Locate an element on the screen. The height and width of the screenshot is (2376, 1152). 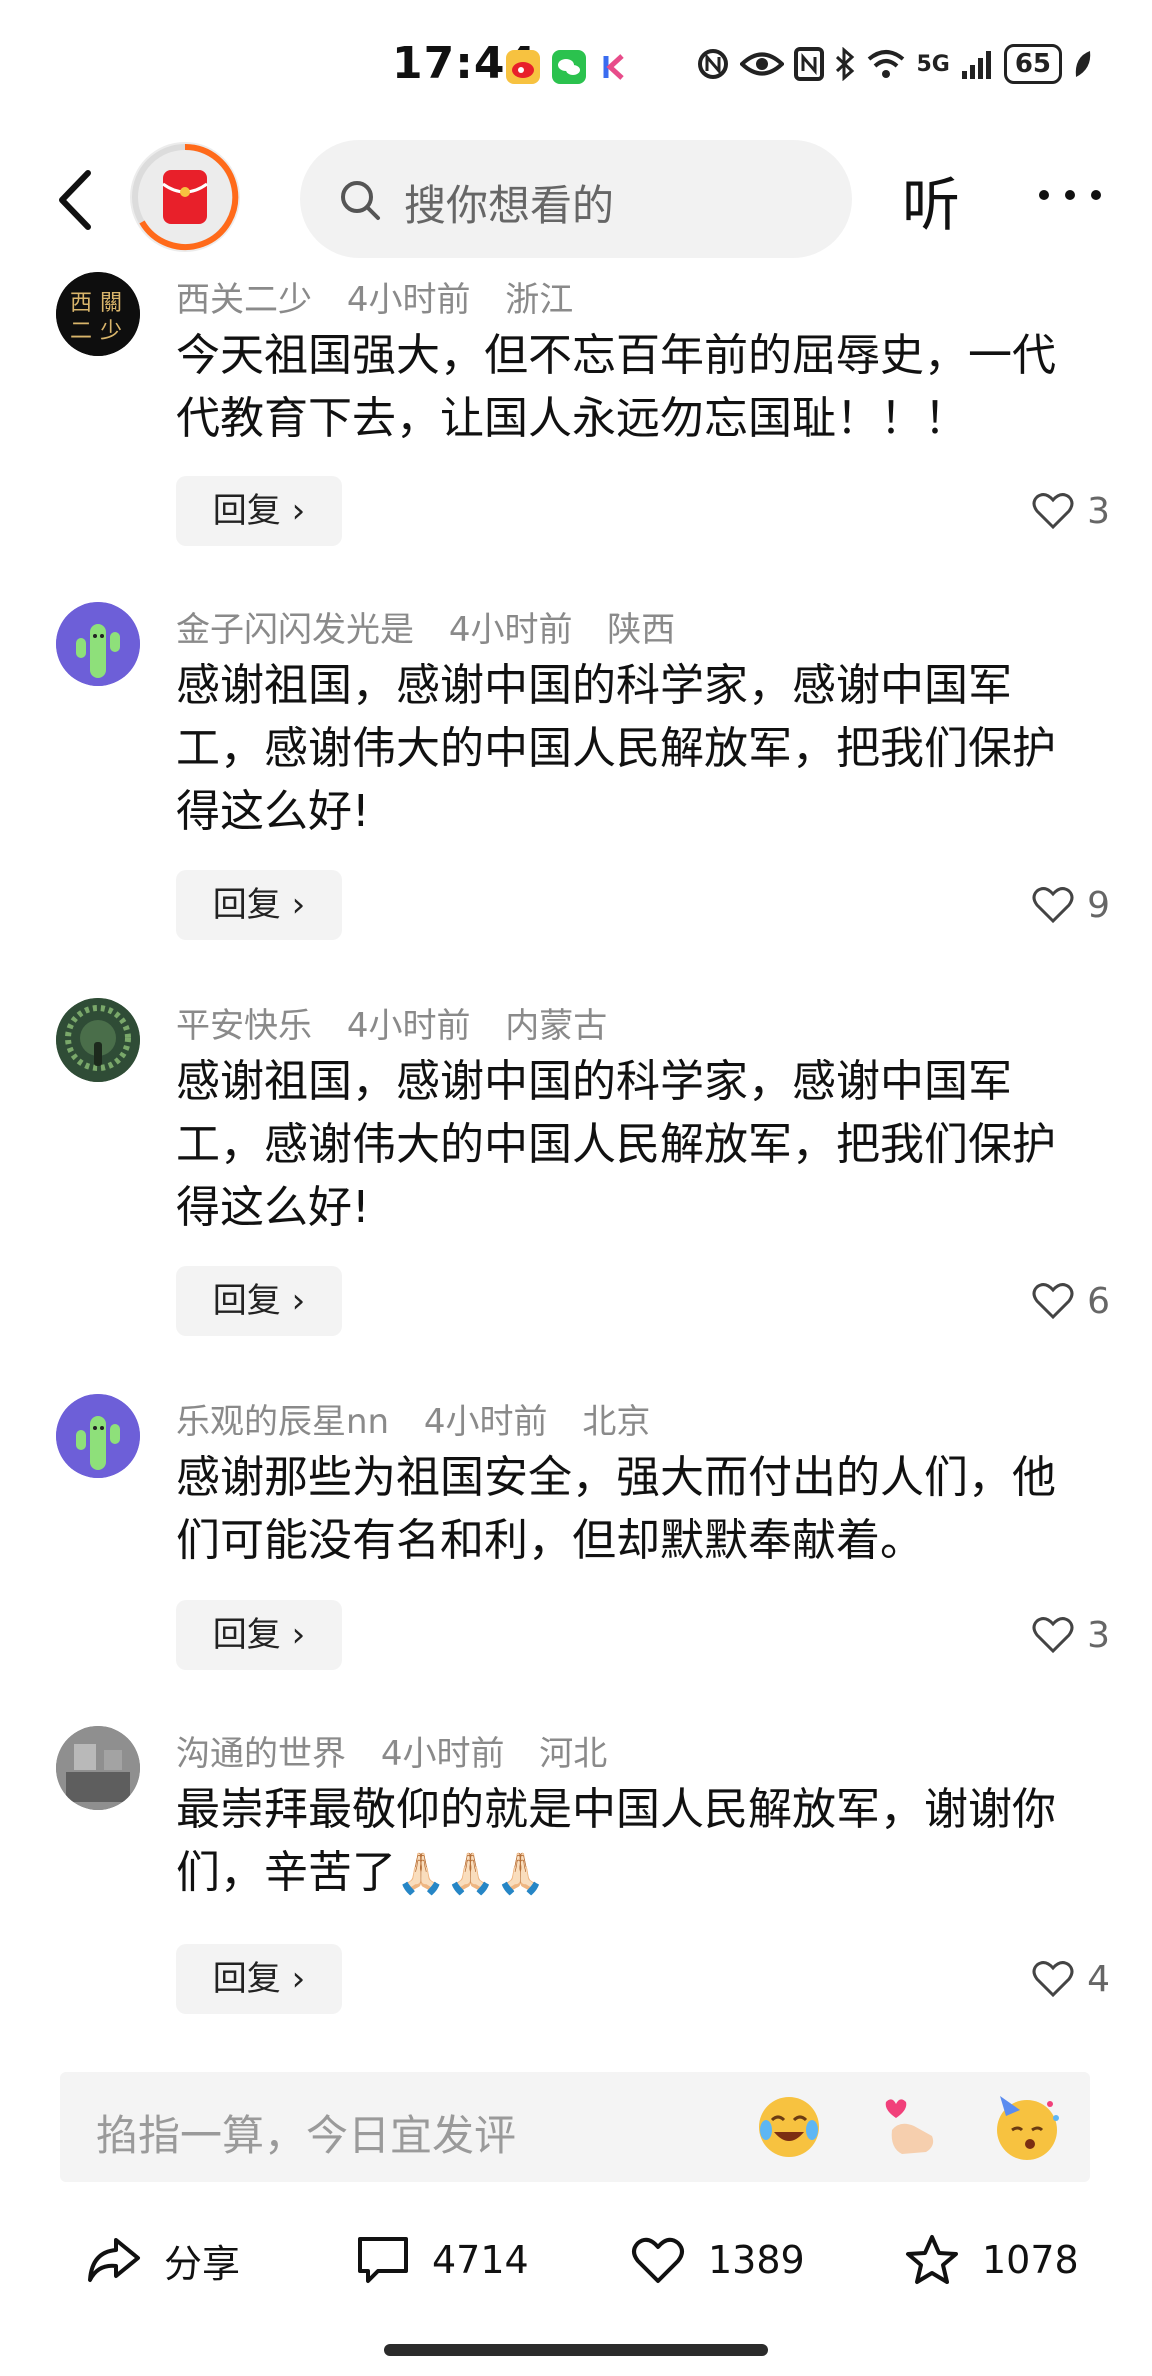
like-count: 4 is located at coordinates (1098, 1979).